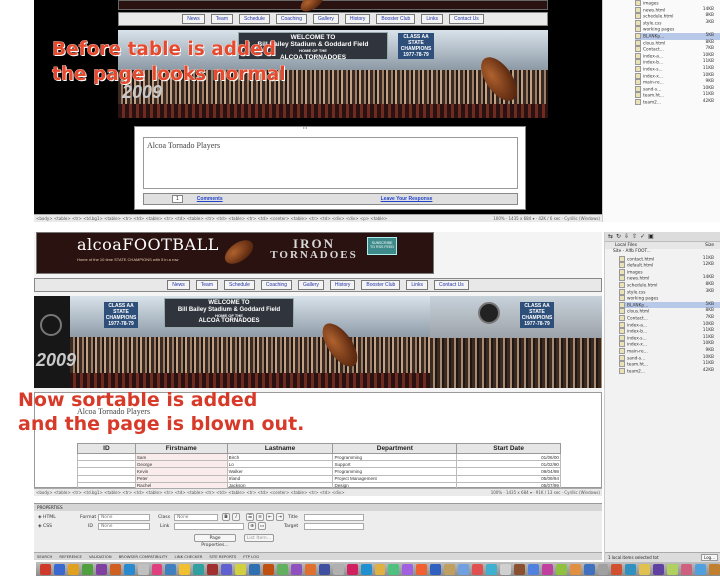  What do you see at coordinates (677, 62) in the screenshot?
I see `file-row: index-b... 11KB` at bounding box center [677, 62].